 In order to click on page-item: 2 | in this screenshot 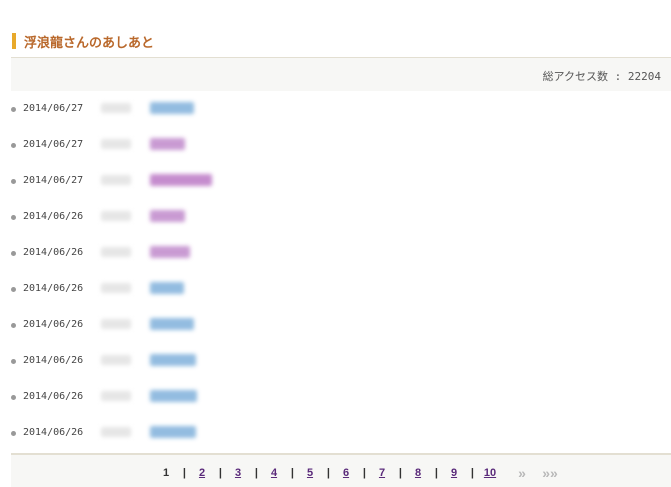, I will do `click(203, 473)`.